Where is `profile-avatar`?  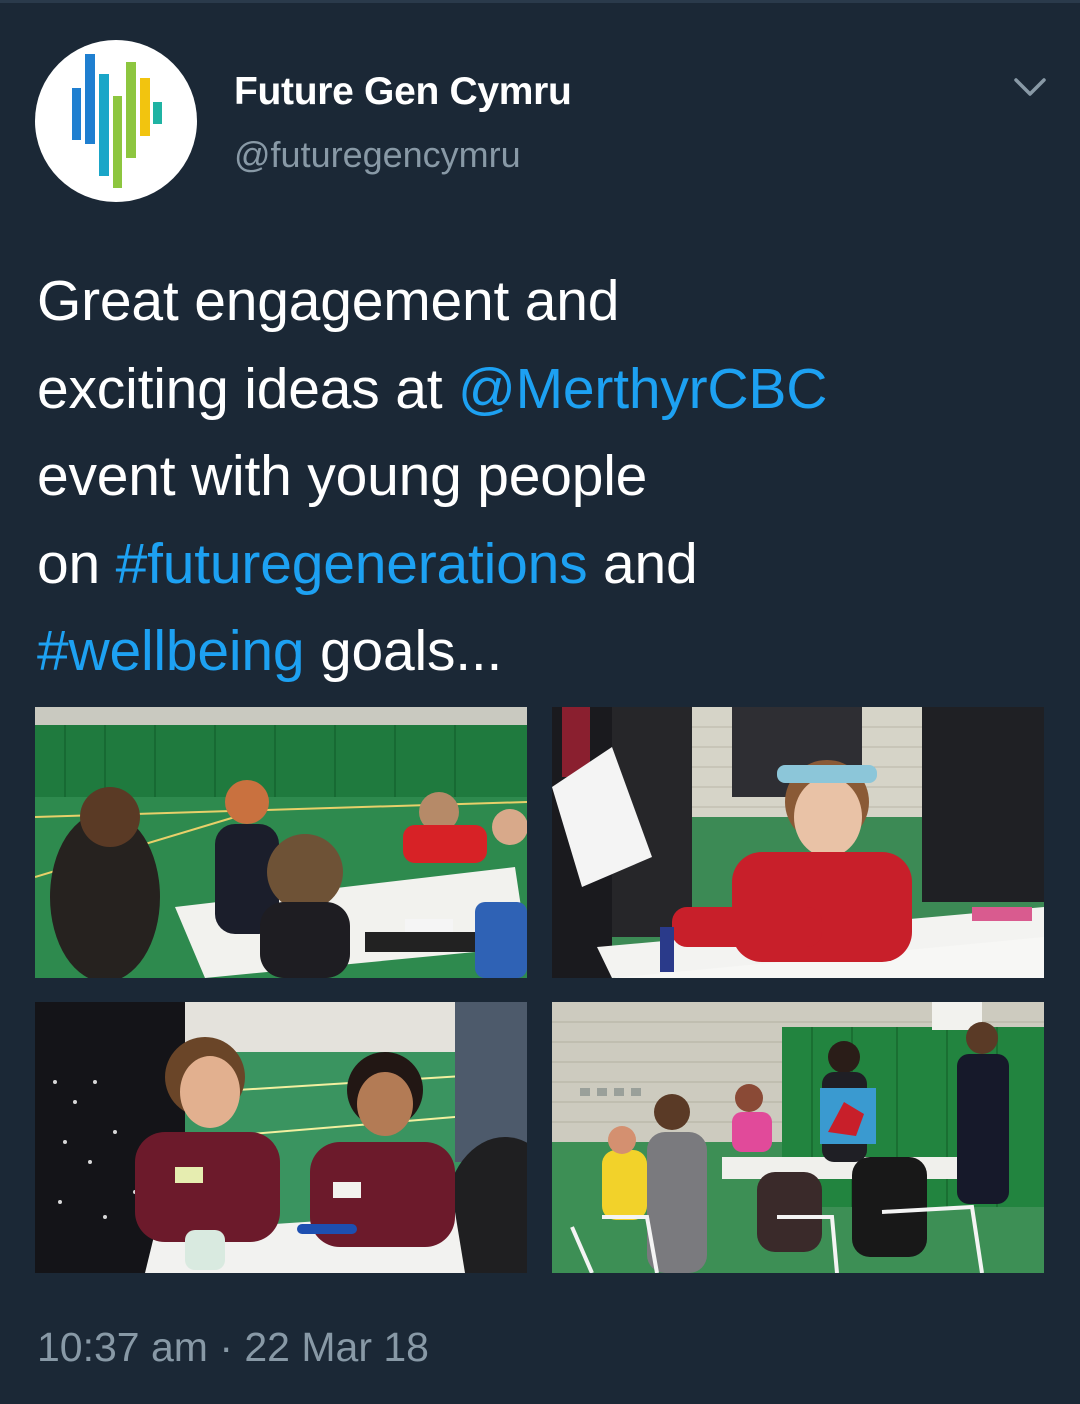 profile-avatar is located at coordinates (116, 121).